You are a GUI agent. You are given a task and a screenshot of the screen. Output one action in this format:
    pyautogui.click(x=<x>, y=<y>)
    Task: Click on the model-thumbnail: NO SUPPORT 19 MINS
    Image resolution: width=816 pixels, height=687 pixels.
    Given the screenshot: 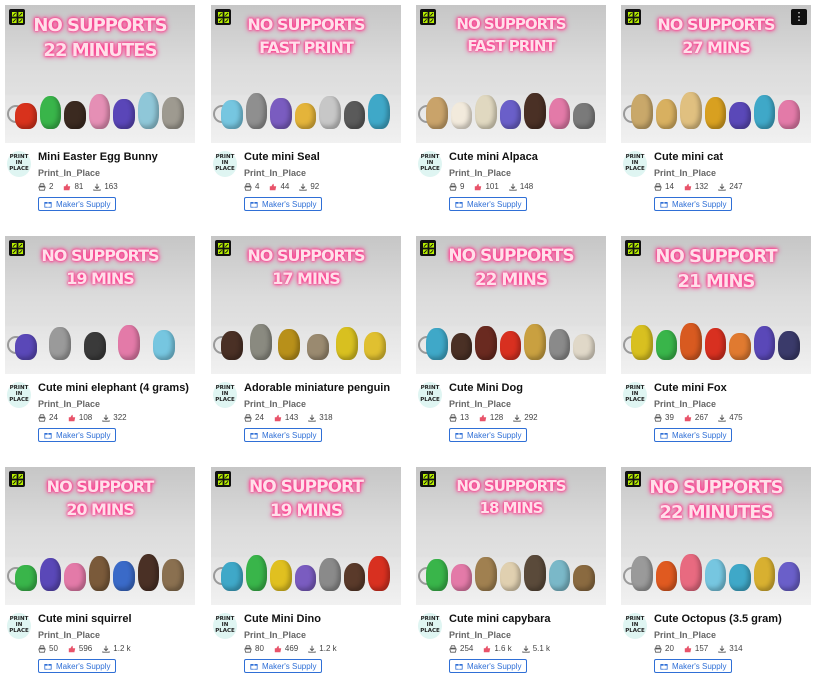 What is the action you would take?
    pyautogui.click(x=306, y=536)
    